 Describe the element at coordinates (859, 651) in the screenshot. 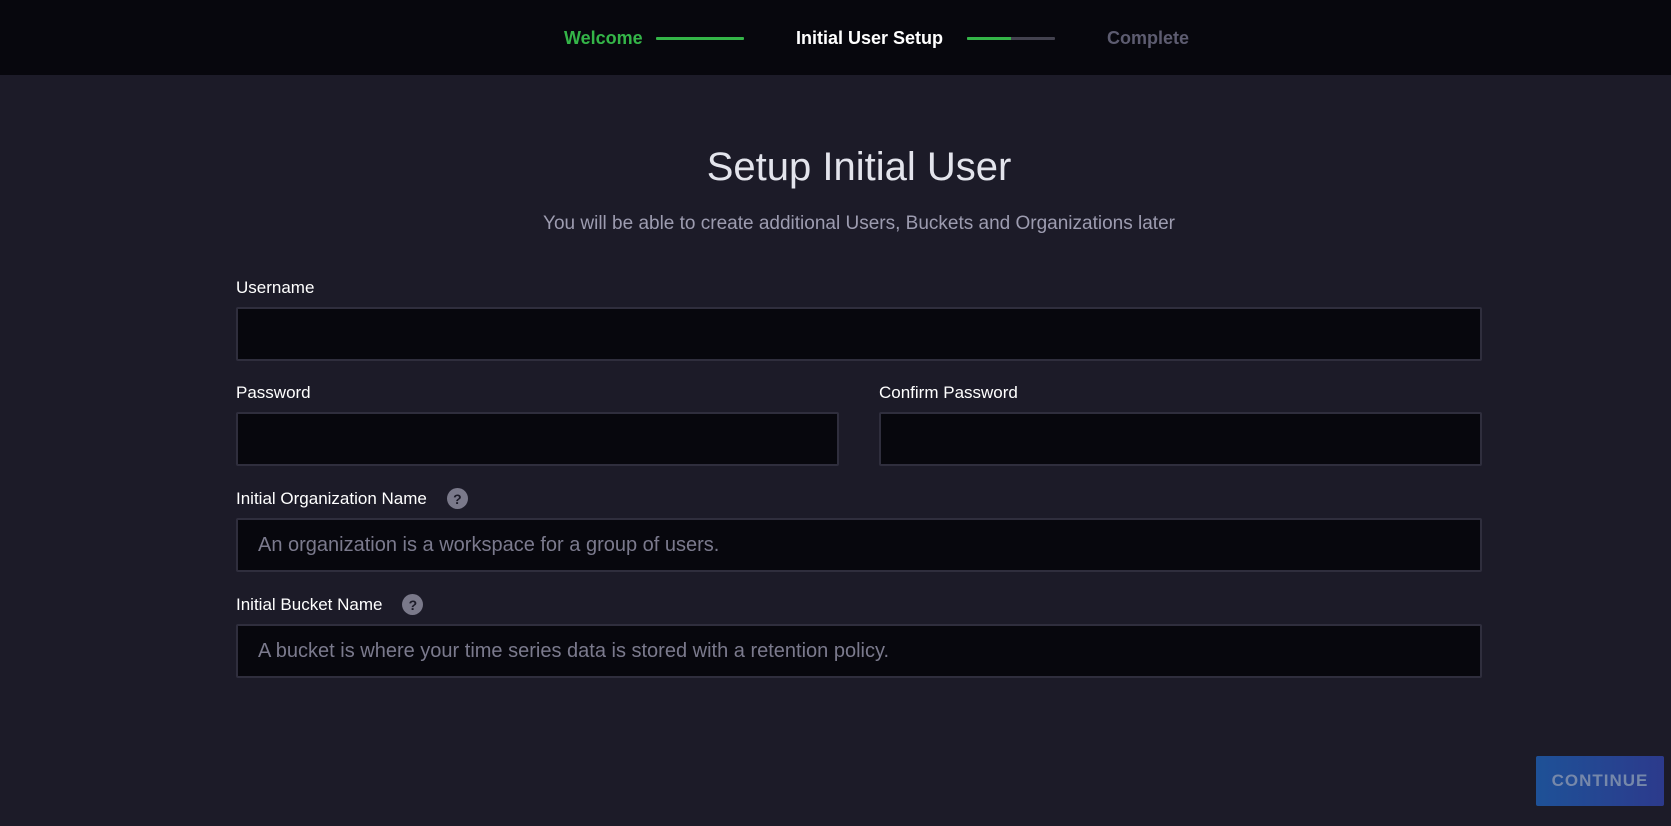

I see `bucket-name-input` at that location.